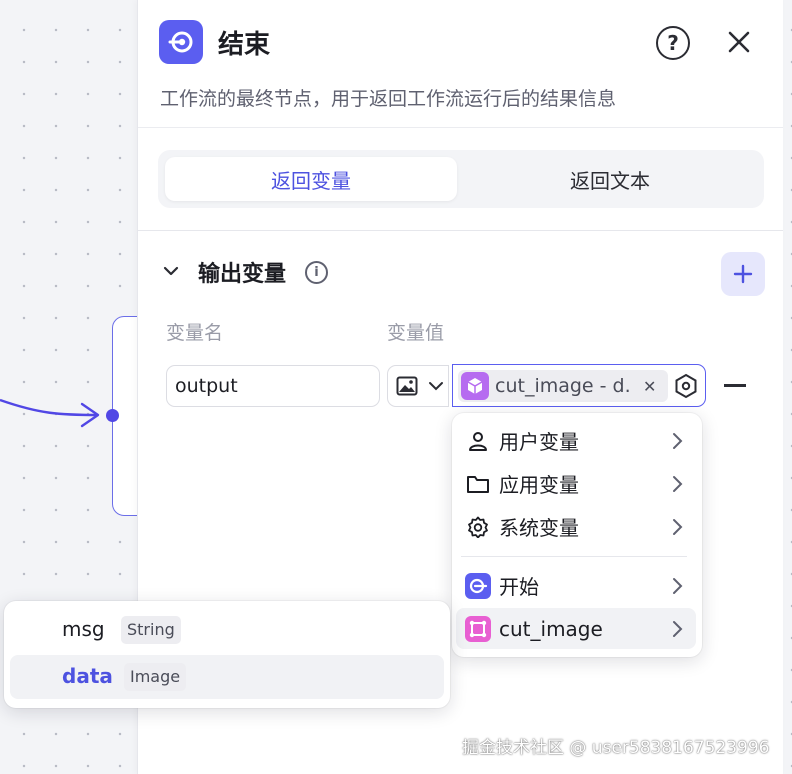 This screenshot has height=774, width=792. What do you see at coordinates (649, 386) in the screenshot?
I see `remove-chip-icon: ✕` at bounding box center [649, 386].